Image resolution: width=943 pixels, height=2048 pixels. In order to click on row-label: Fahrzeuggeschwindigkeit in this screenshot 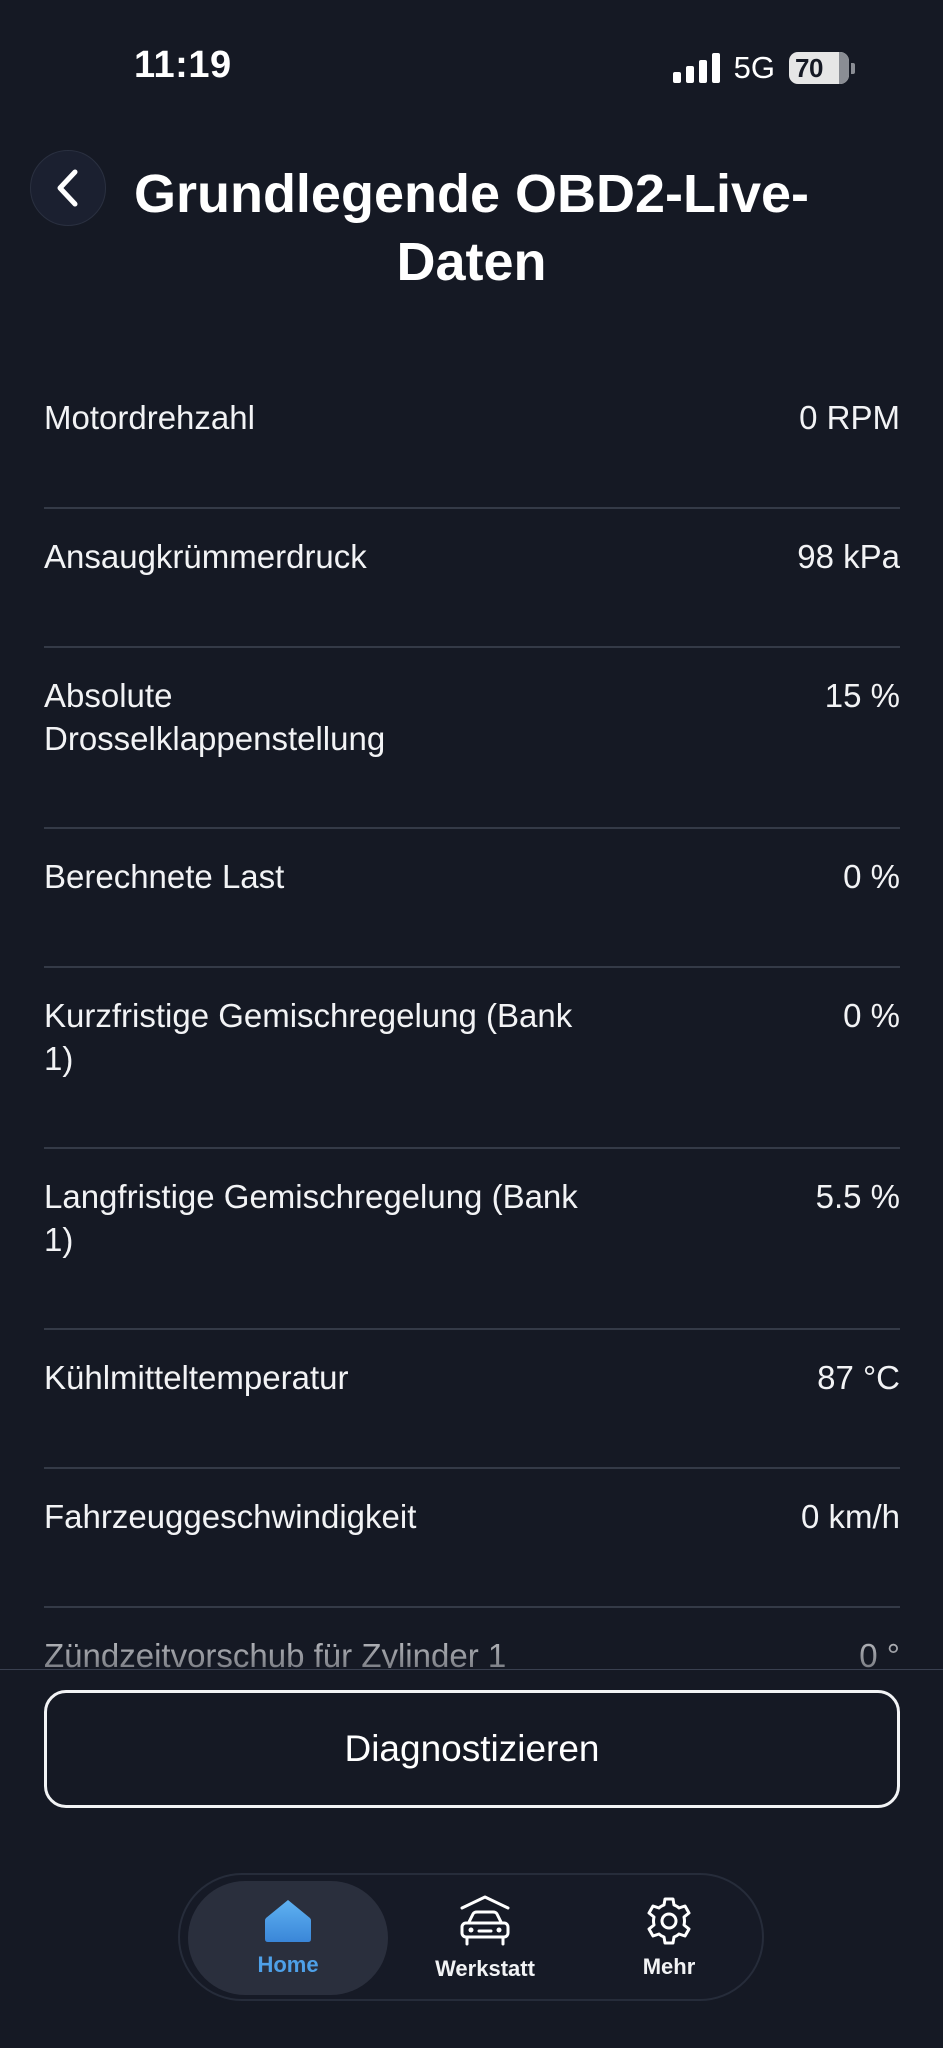, I will do `click(230, 1516)`.